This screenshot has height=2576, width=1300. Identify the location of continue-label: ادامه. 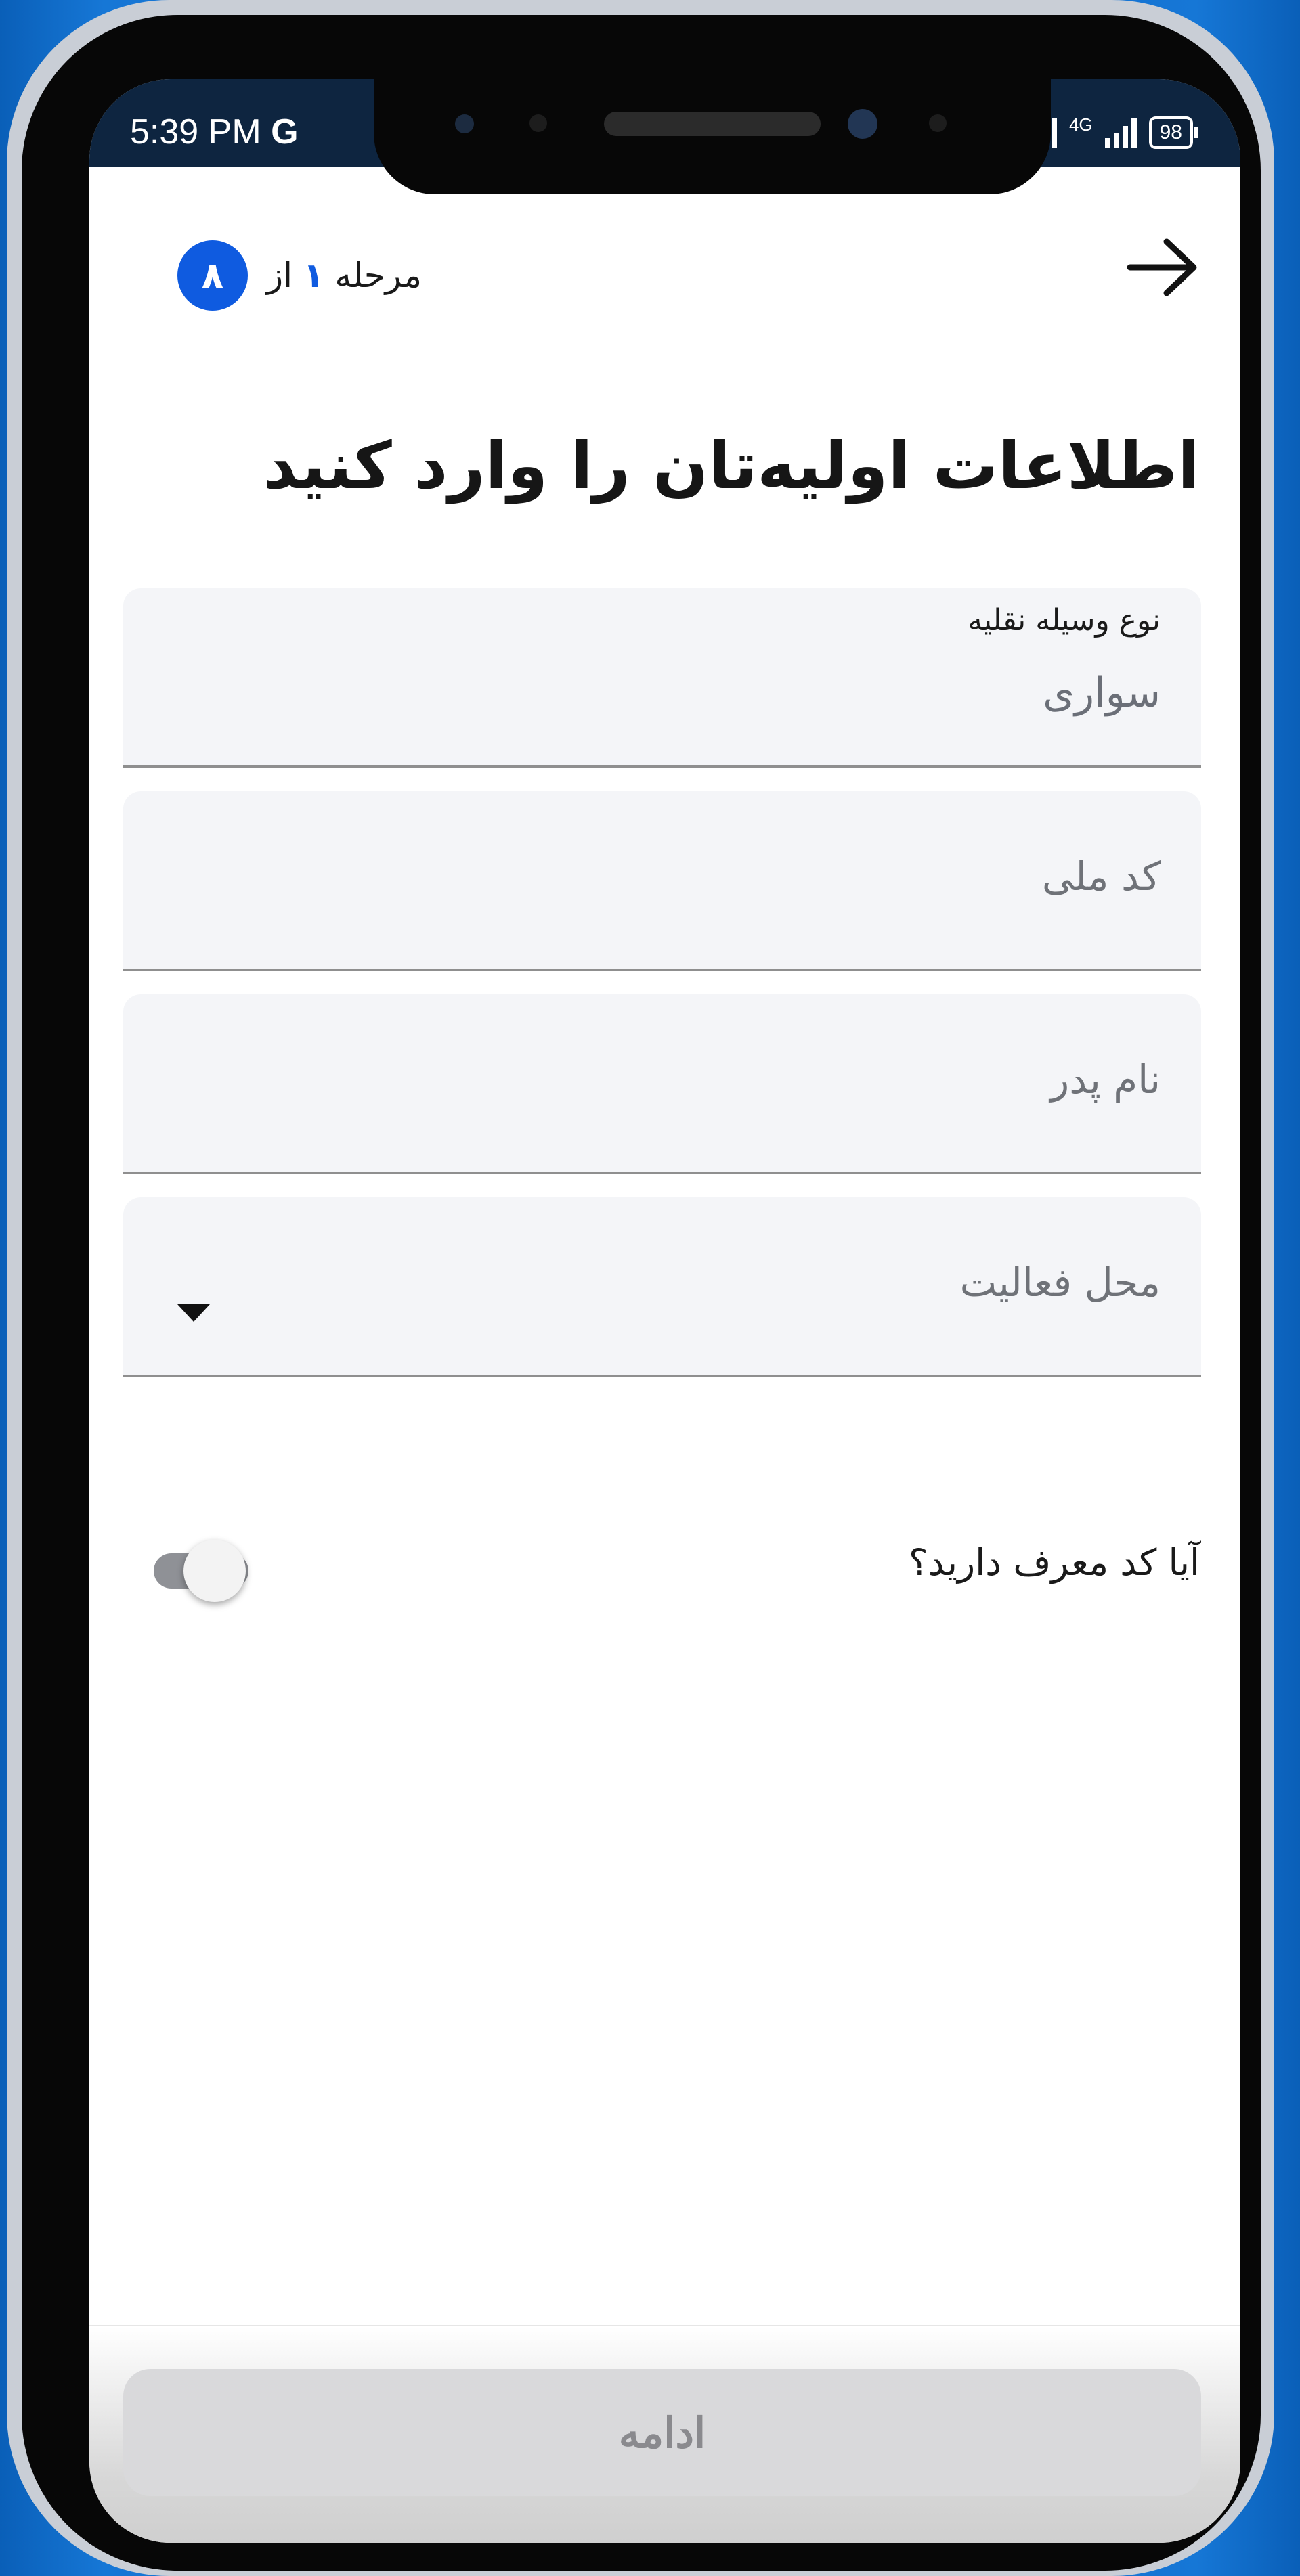
(662, 2433).